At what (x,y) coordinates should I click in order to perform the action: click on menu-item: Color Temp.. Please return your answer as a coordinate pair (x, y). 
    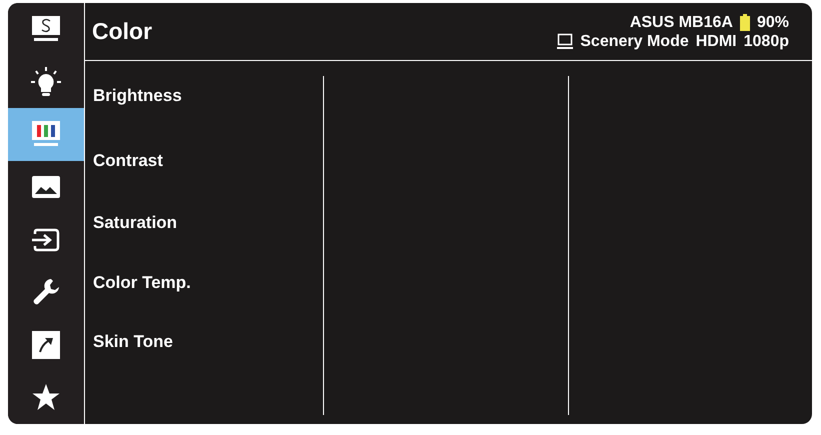
    Looking at the image, I should click on (142, 283).